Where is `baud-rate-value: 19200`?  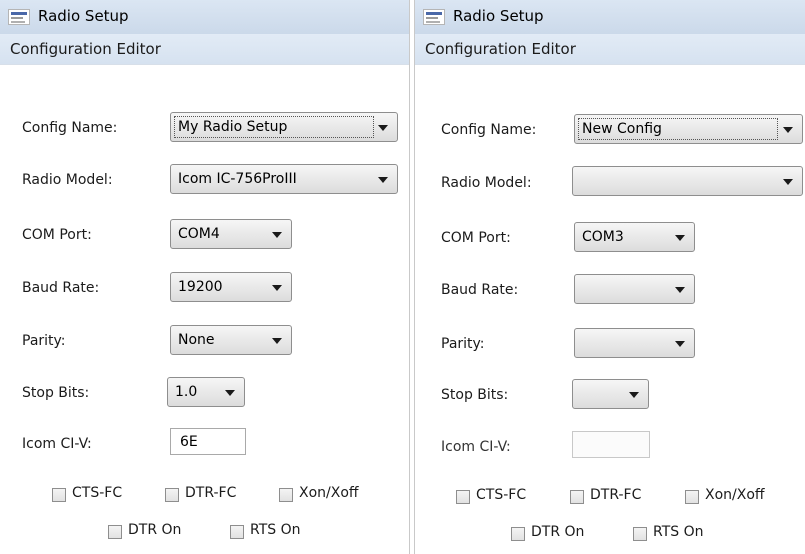
baud-rate-value: 19200 is located at coordinates (200, 287).